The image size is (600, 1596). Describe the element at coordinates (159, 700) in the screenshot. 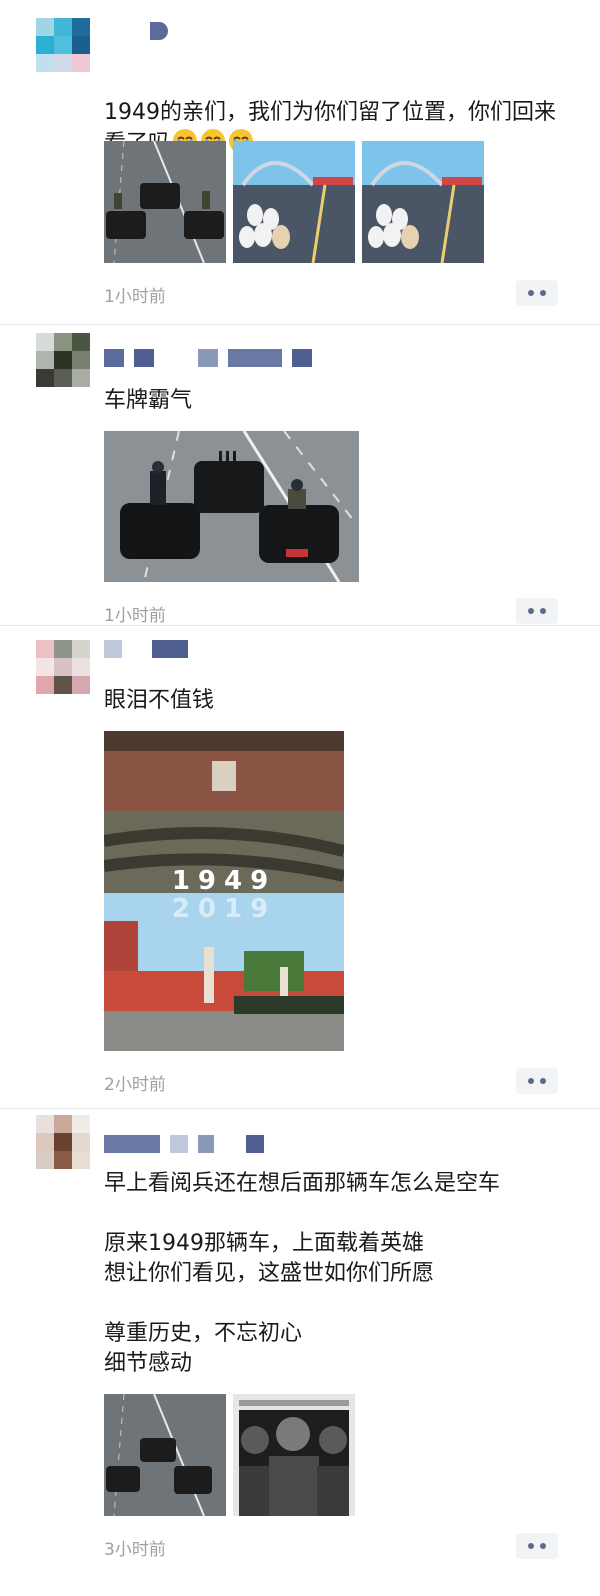

I see `comment-text: 眼泪不值钱` at that location.